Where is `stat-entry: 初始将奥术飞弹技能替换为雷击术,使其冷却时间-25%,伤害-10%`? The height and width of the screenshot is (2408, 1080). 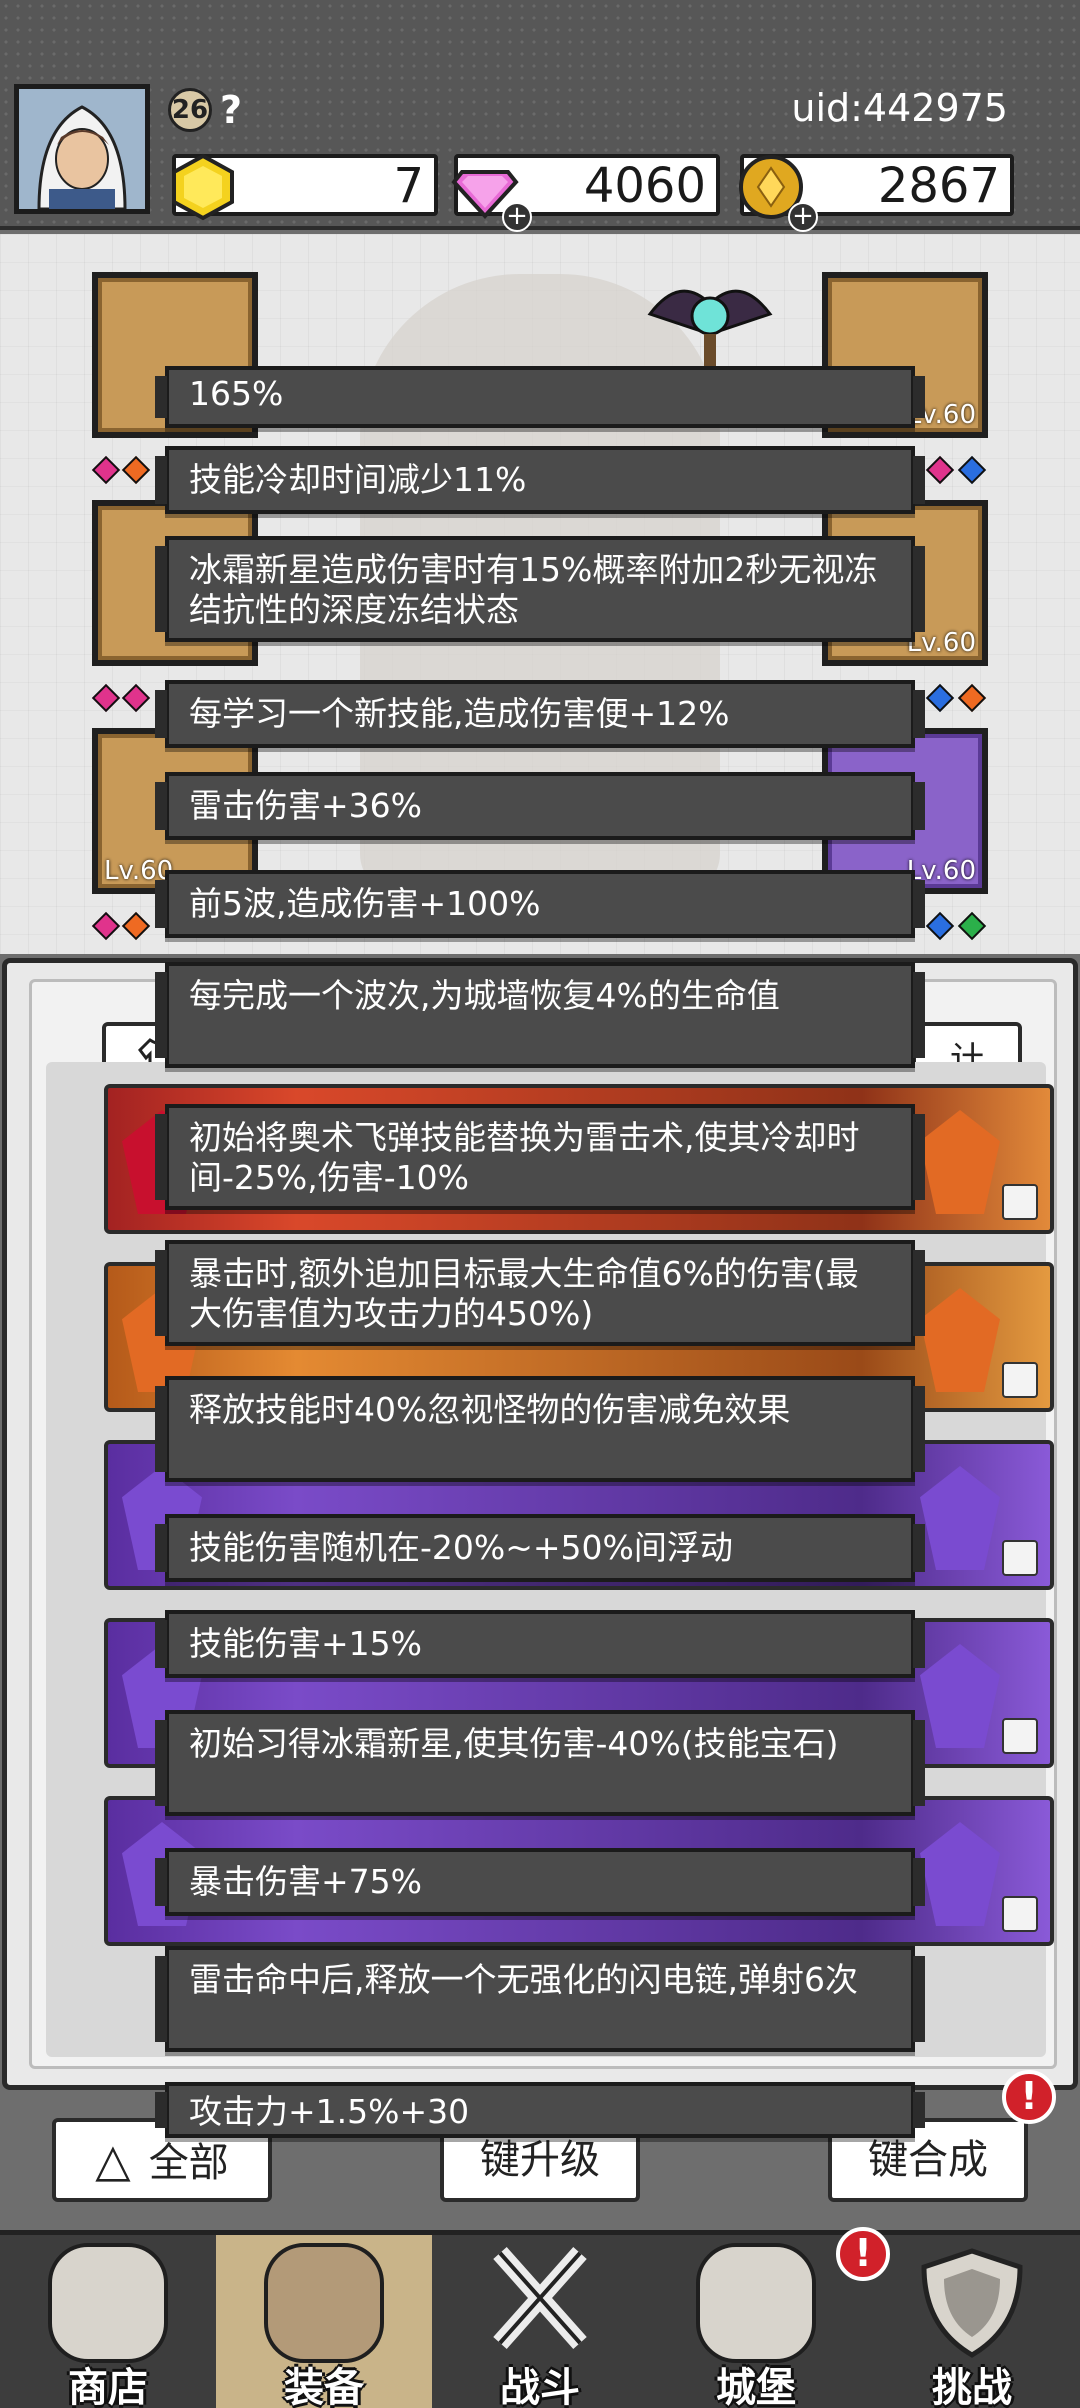
stat-entry: 初始将奥术飞弹技能替换为雷击术,使其冷却时间-25%,伤害-10% is located at coordinates (540, 1157).